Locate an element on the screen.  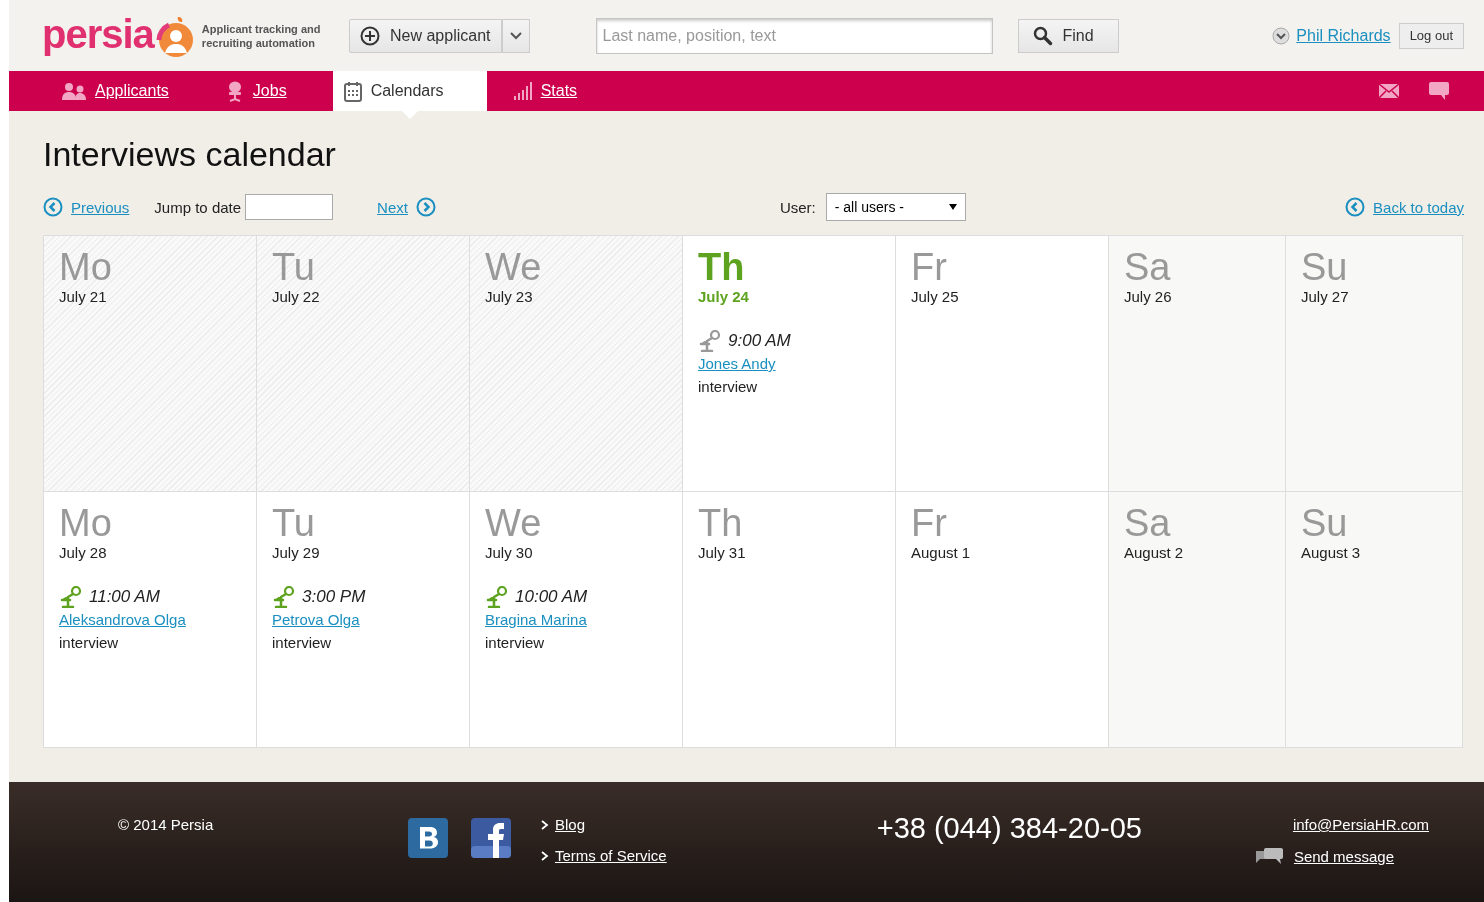
footer-link: Blog is located at coordinates (570, 824).